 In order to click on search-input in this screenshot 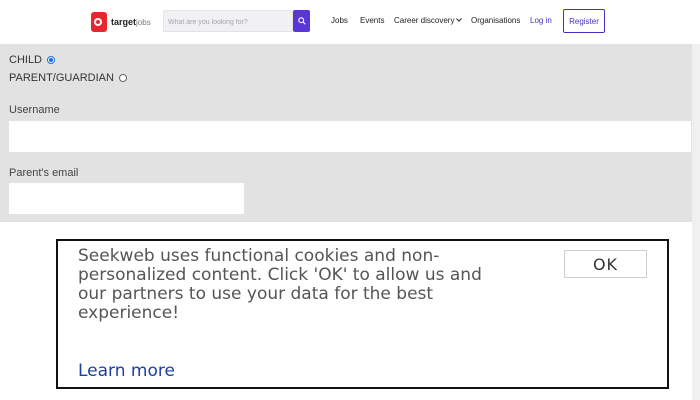, I will do `click(228, 22)`.